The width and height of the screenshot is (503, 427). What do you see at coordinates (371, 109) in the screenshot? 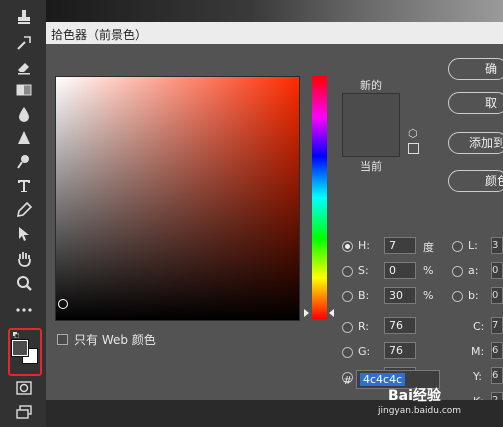
I see `new-color-swatch` at bounding box center [371, 109].